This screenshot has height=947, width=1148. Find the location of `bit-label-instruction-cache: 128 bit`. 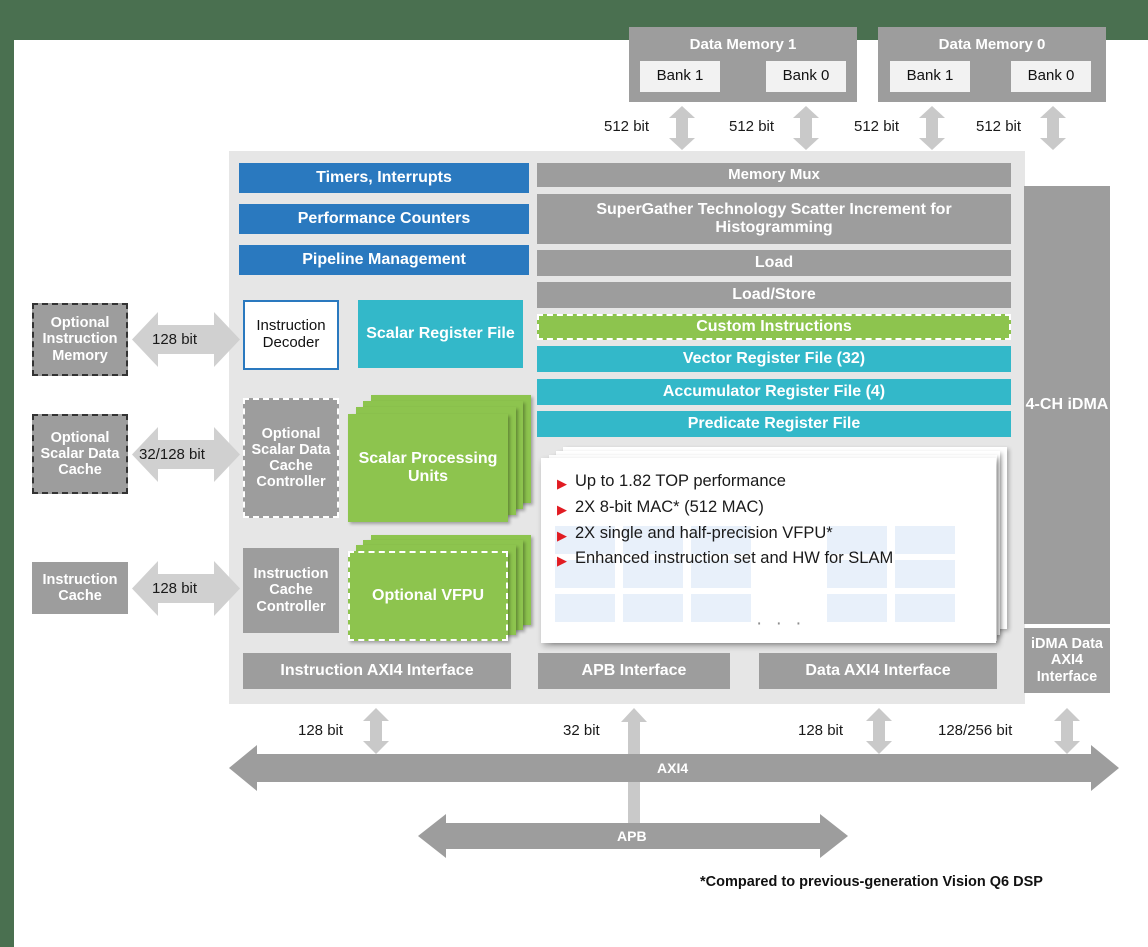

bit-label-instruction-cache: 128 bit is located at coordinates (175, 588).